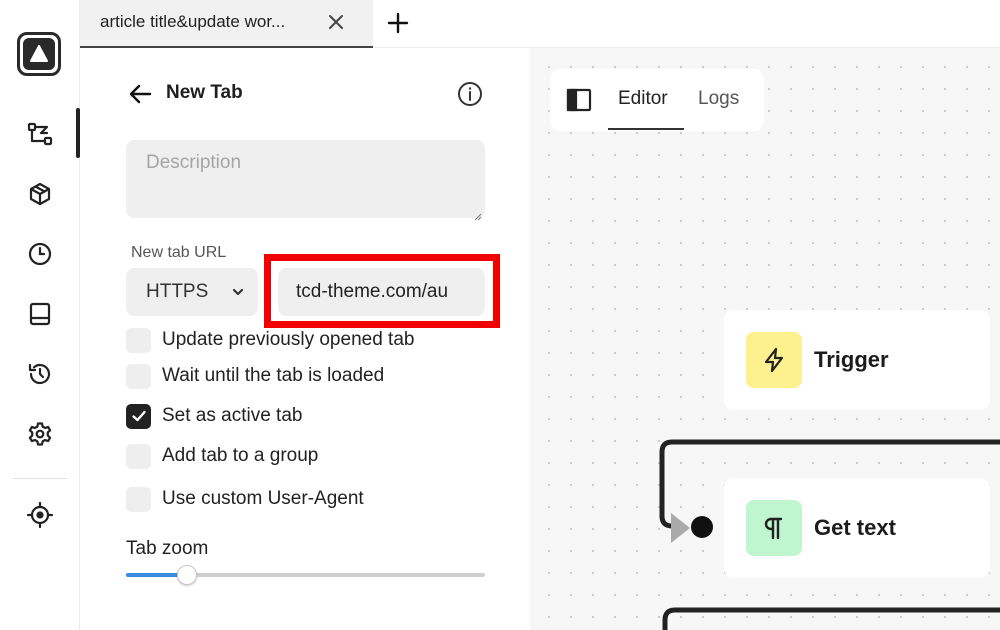  I want to click on description-field, so click(305, 179).